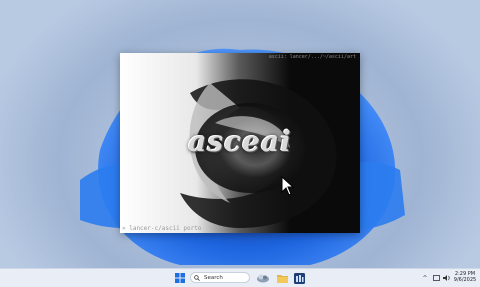 This screenshot has height=287, width=480. I want to click on terminal-taskbar-button, so click(299, 278).